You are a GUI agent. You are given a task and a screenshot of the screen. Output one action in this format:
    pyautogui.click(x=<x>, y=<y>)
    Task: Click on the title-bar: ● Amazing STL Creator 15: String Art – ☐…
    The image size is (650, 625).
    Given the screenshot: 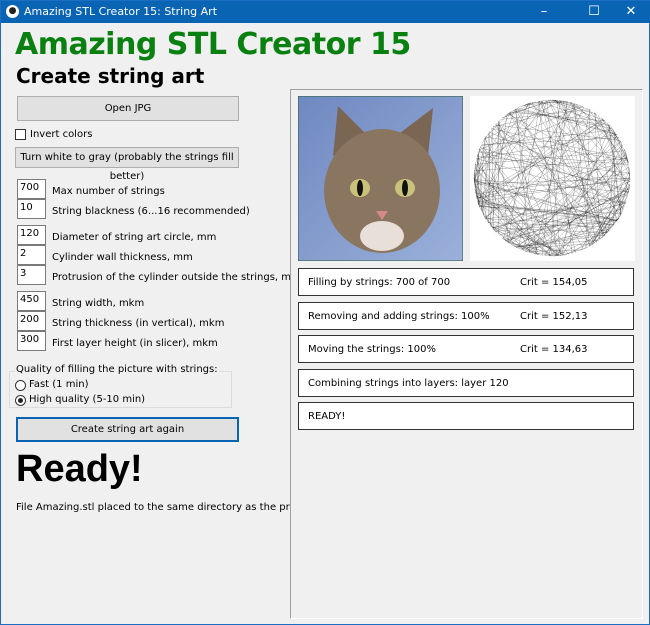 What is the action you would take?
    pyautogui.click(x=325, y=12)
    